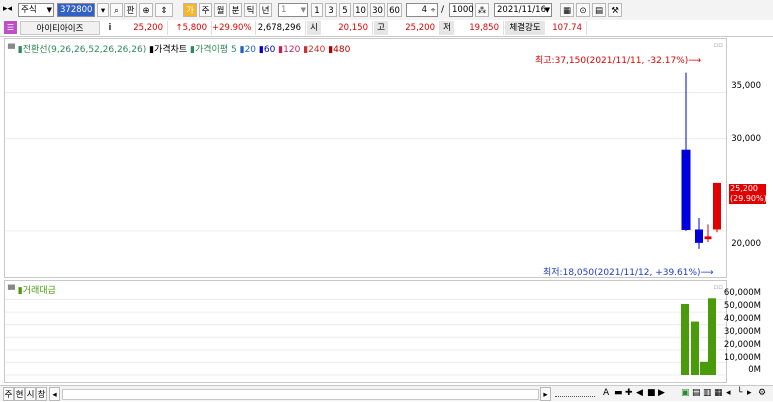  What do you see at coordinates (742, 306) in the screenshot?
I see `trade-tick: 50,000M` at bounding box center [742, 306].